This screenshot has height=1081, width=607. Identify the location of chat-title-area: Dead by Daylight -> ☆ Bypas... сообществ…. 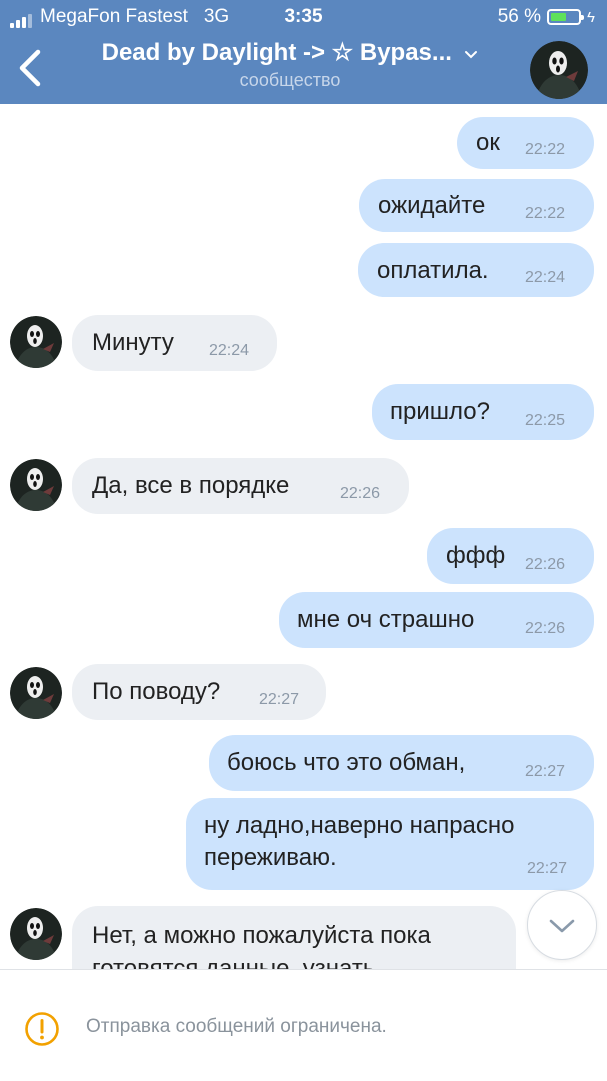
(290, 64).